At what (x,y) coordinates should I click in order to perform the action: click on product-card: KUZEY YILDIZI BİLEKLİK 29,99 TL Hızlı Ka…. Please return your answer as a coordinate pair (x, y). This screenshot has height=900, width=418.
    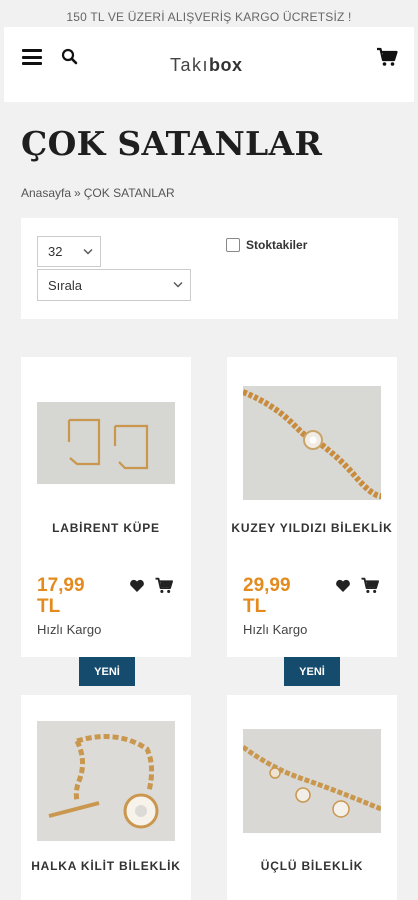
    Looking at the image, I should click on (312, 507).